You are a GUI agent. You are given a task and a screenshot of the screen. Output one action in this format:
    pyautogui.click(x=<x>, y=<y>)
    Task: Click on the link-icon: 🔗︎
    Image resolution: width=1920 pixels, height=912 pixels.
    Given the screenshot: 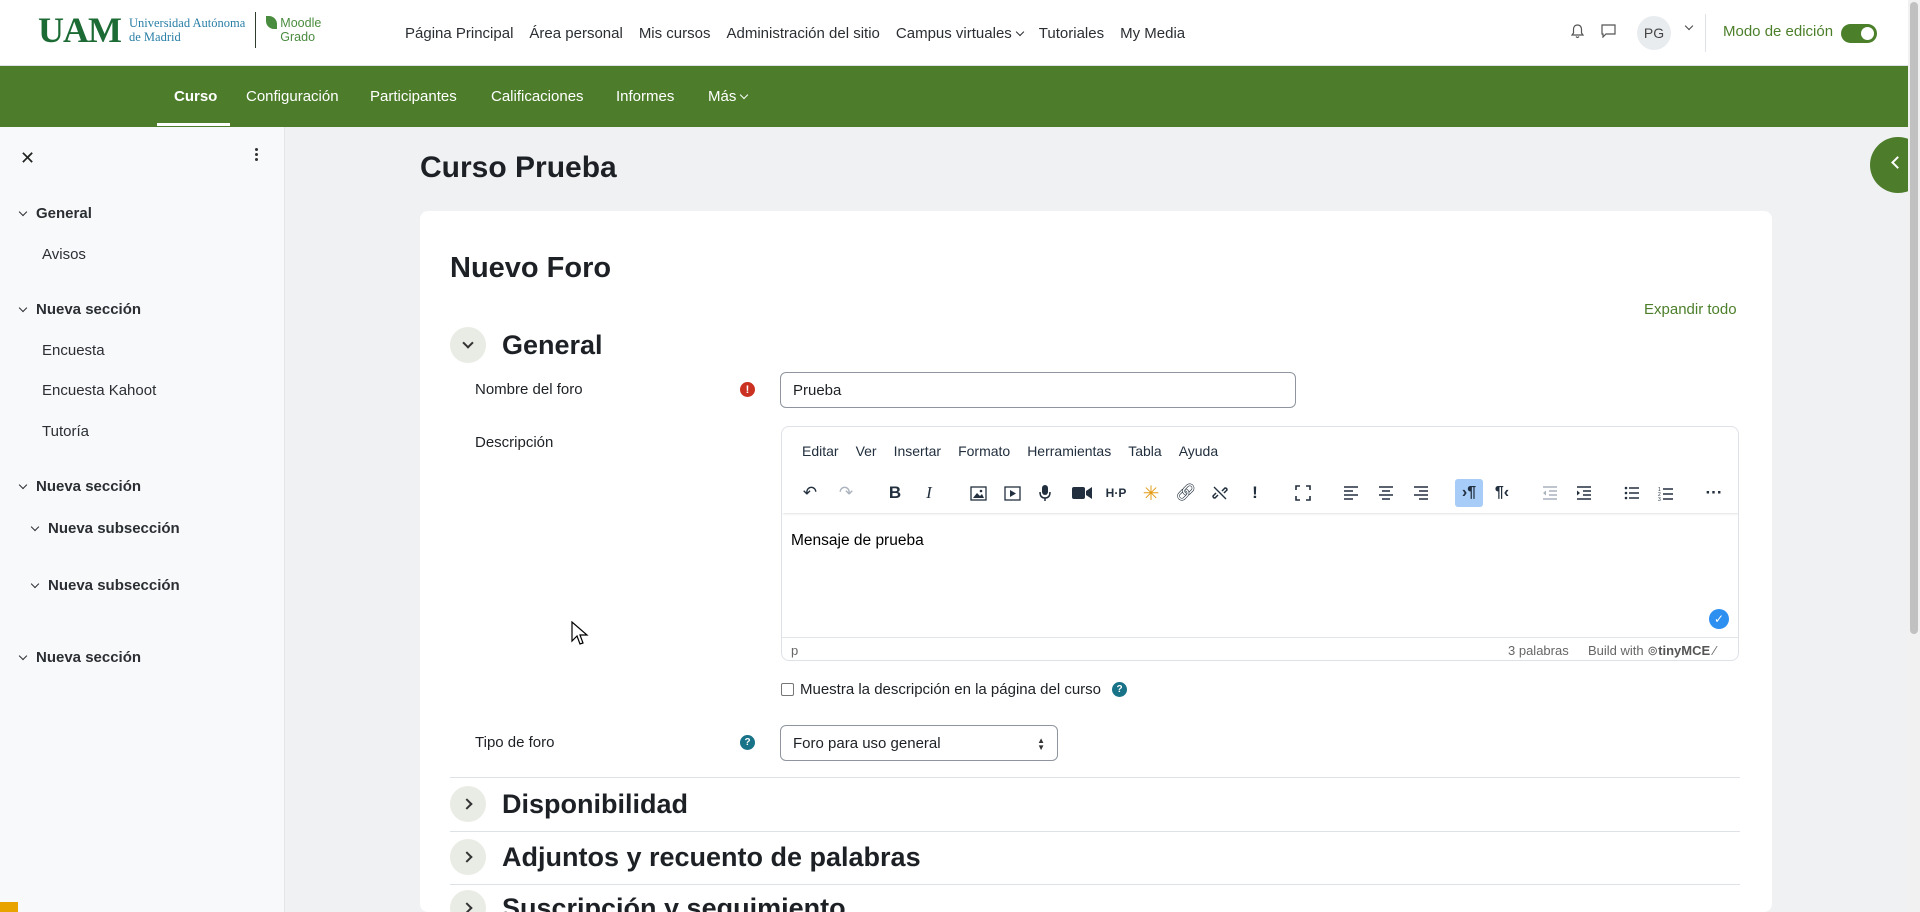 What is the action you would take?
    pyautogui.click(x=1186, y=493)
    